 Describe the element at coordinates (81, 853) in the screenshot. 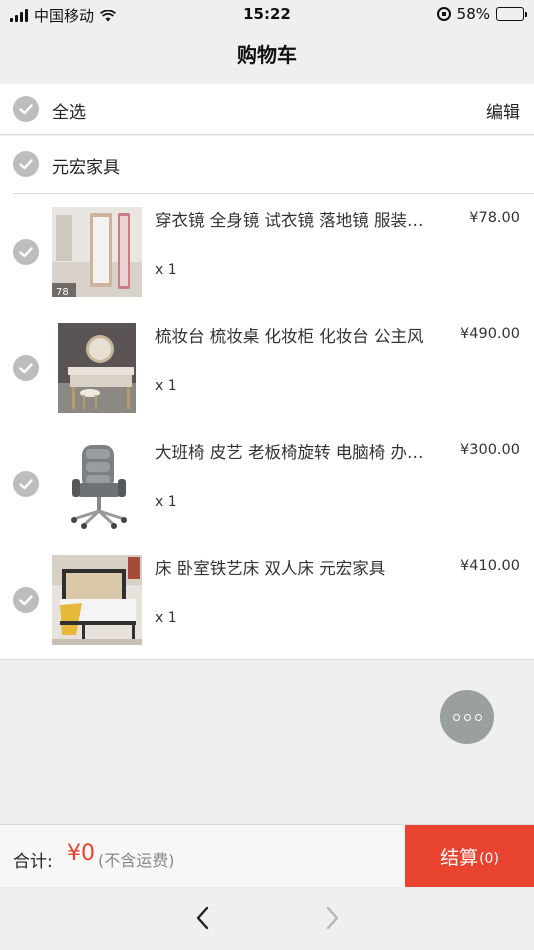

I see `total-amount: ¥0` at that location.